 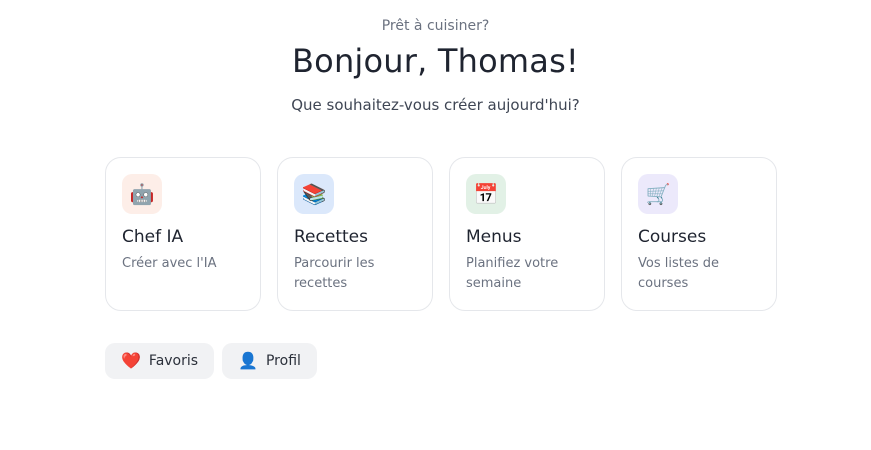 What do you see at coordinates (494, 237) in the screenshot?
I see `card-title: Menus` at bounding box center [494, 237].